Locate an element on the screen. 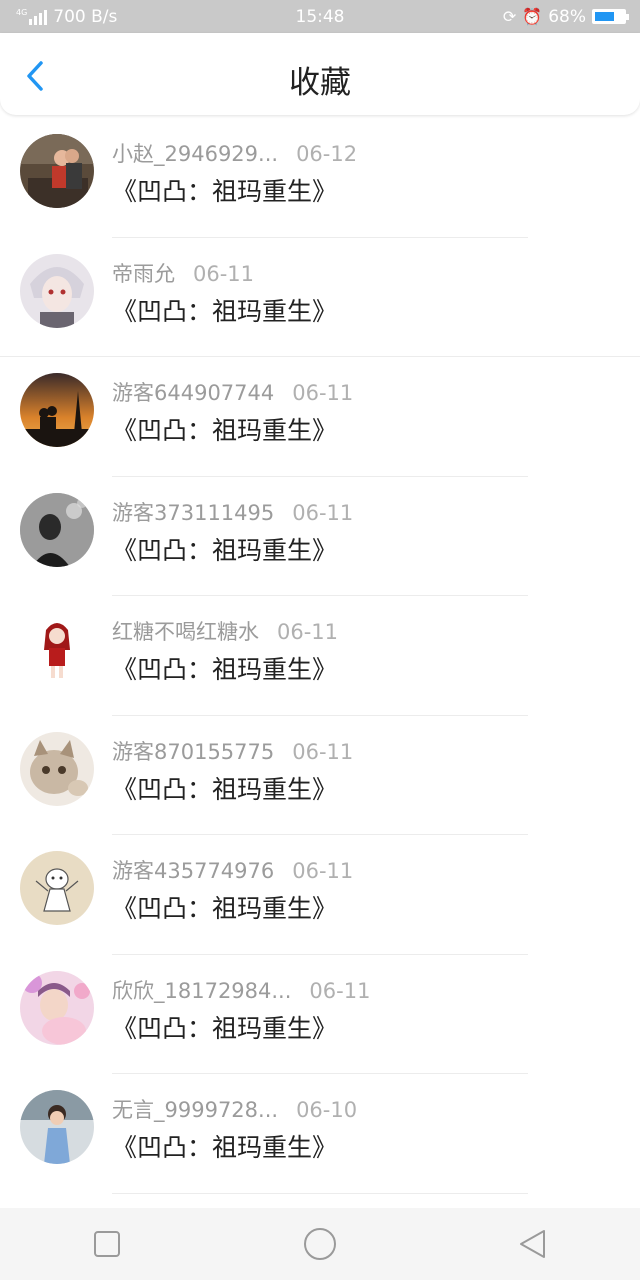 The image size is (640, 1280). home-button is located at coordinates (320, 1244).